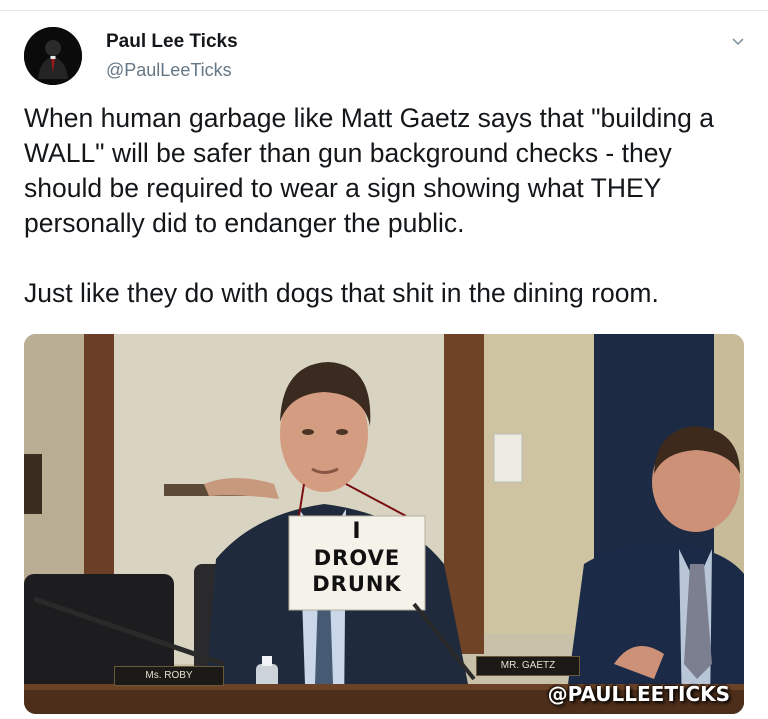 Image resolution: width=768 pixels, height=719 pixels. Describe the element at coordinates (357, 531) in the screenshot. I see `sign-text-line1: I` at that location.